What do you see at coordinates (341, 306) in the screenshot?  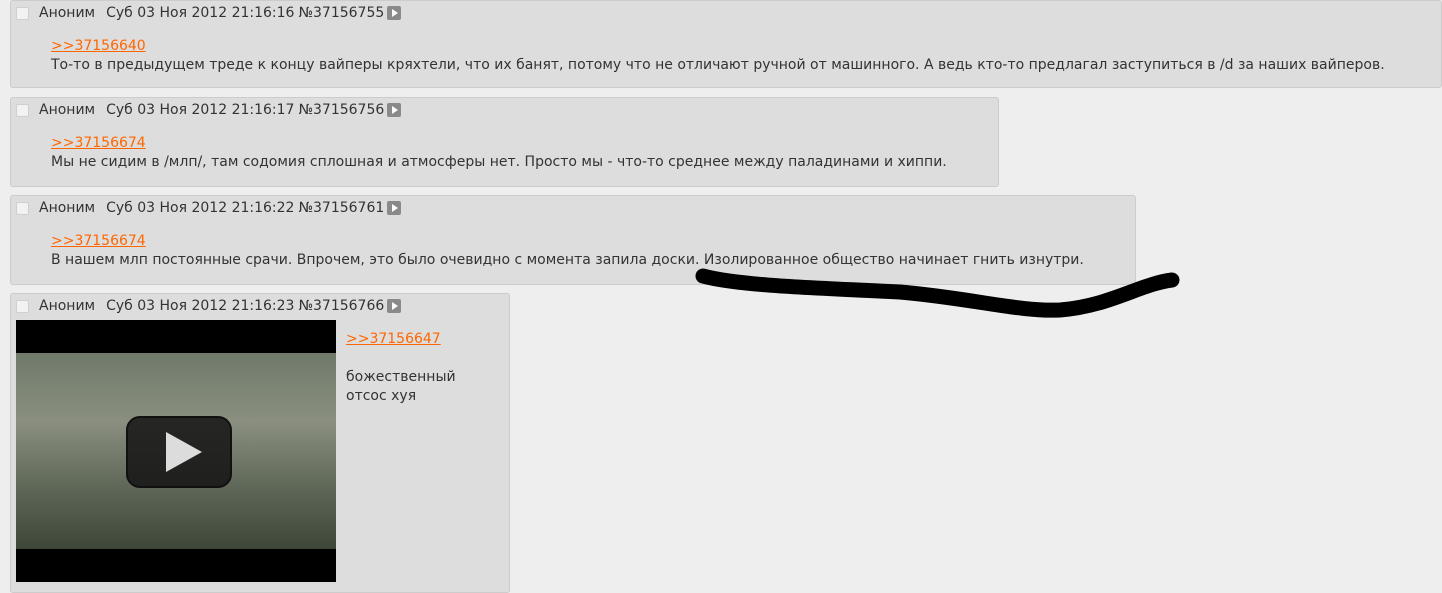 I see `post-number: №37156766` at bounding box center [341, 306].